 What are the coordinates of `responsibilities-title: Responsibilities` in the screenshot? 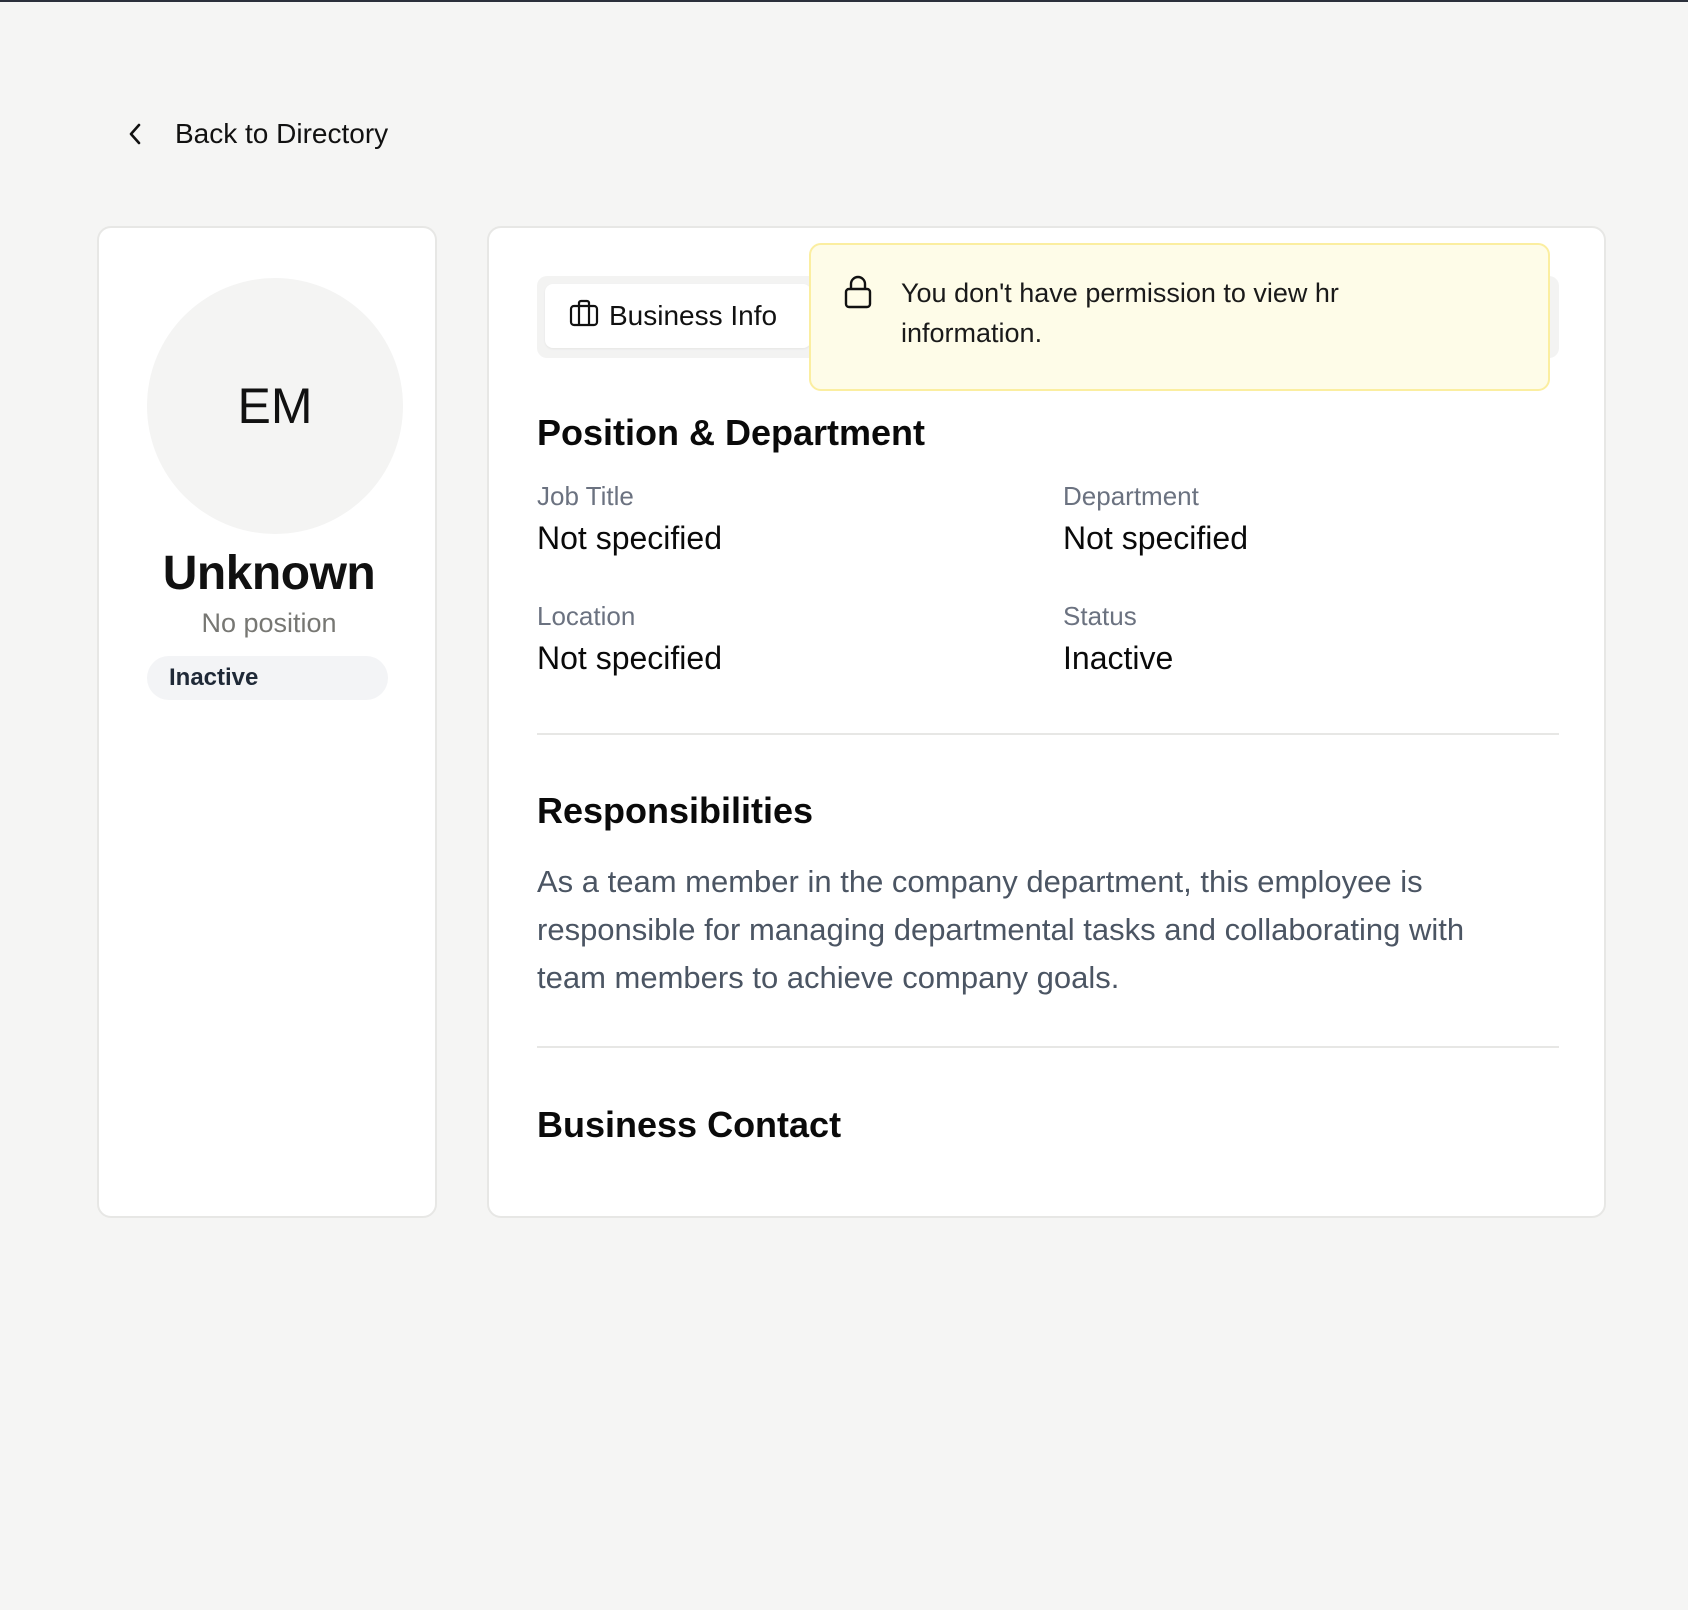 It's located at (675, 810).